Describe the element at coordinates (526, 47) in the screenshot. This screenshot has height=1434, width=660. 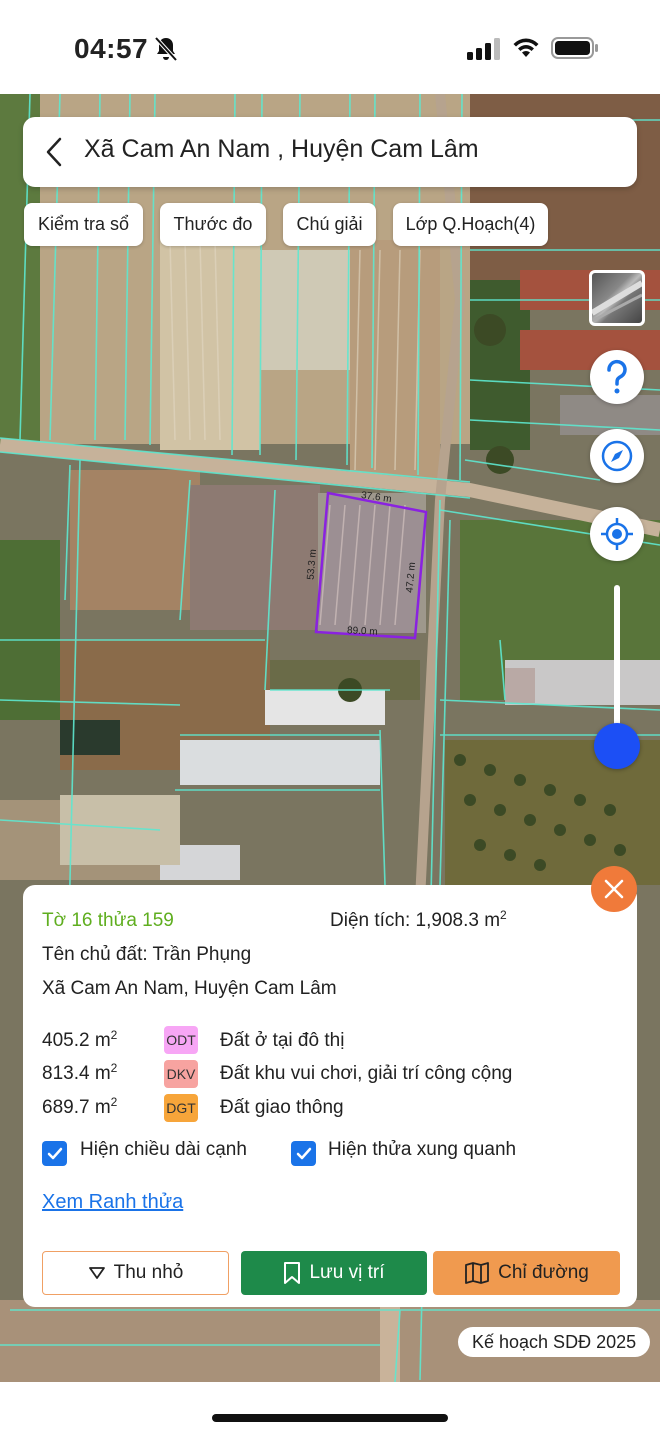
I see `wifi-icon` at that location.